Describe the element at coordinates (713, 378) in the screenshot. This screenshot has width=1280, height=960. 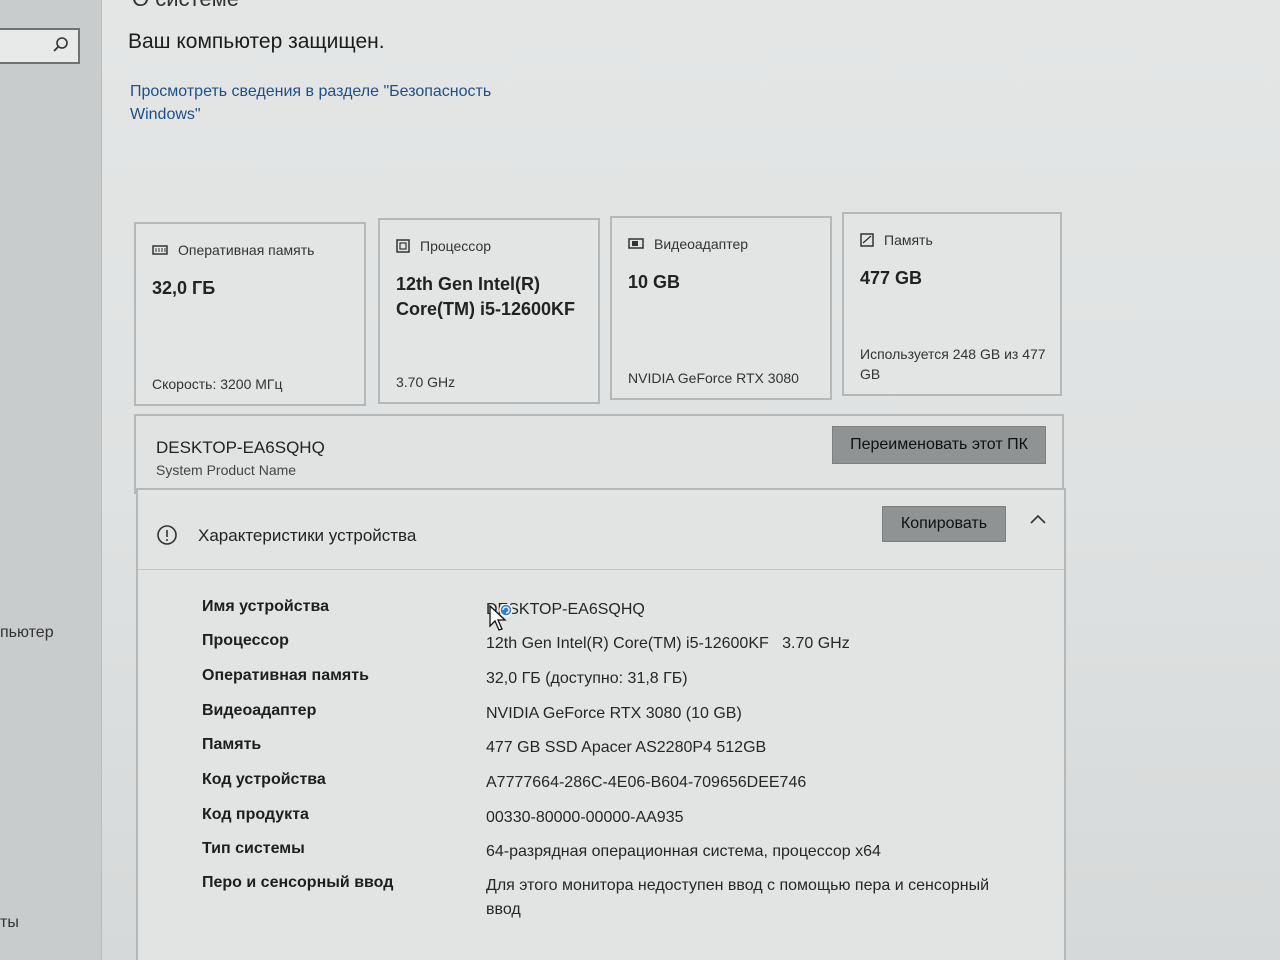
I see `gpu-card-model: NVIDIA GeForce RTX 3080` at that location.